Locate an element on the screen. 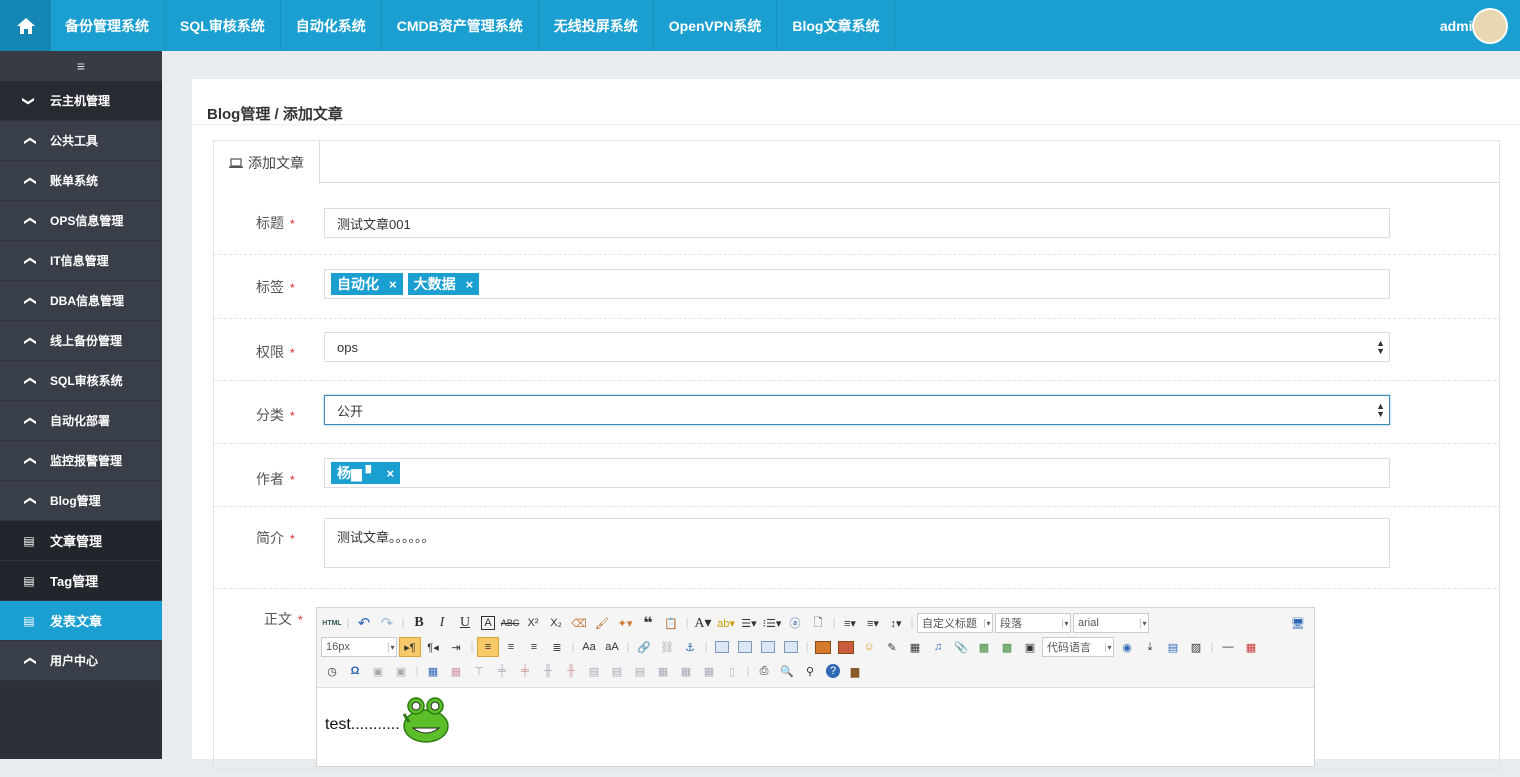  unlink-icon: ⛓ is located at coordinates (667, 647).